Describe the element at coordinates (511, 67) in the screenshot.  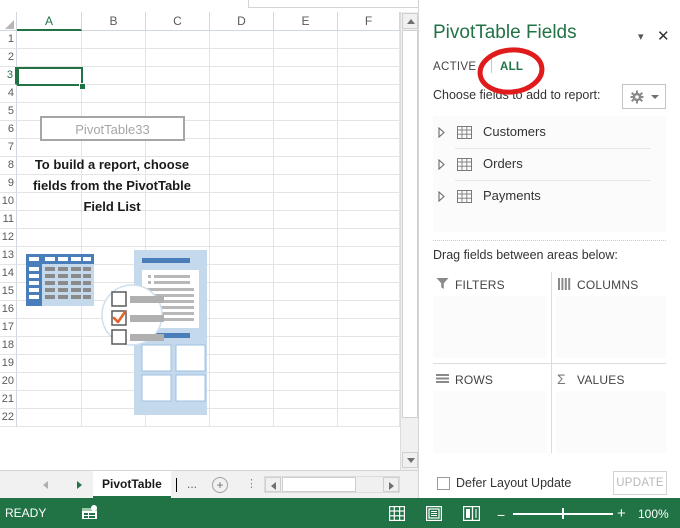
I see `tab-all-fields: ALL` at that location.